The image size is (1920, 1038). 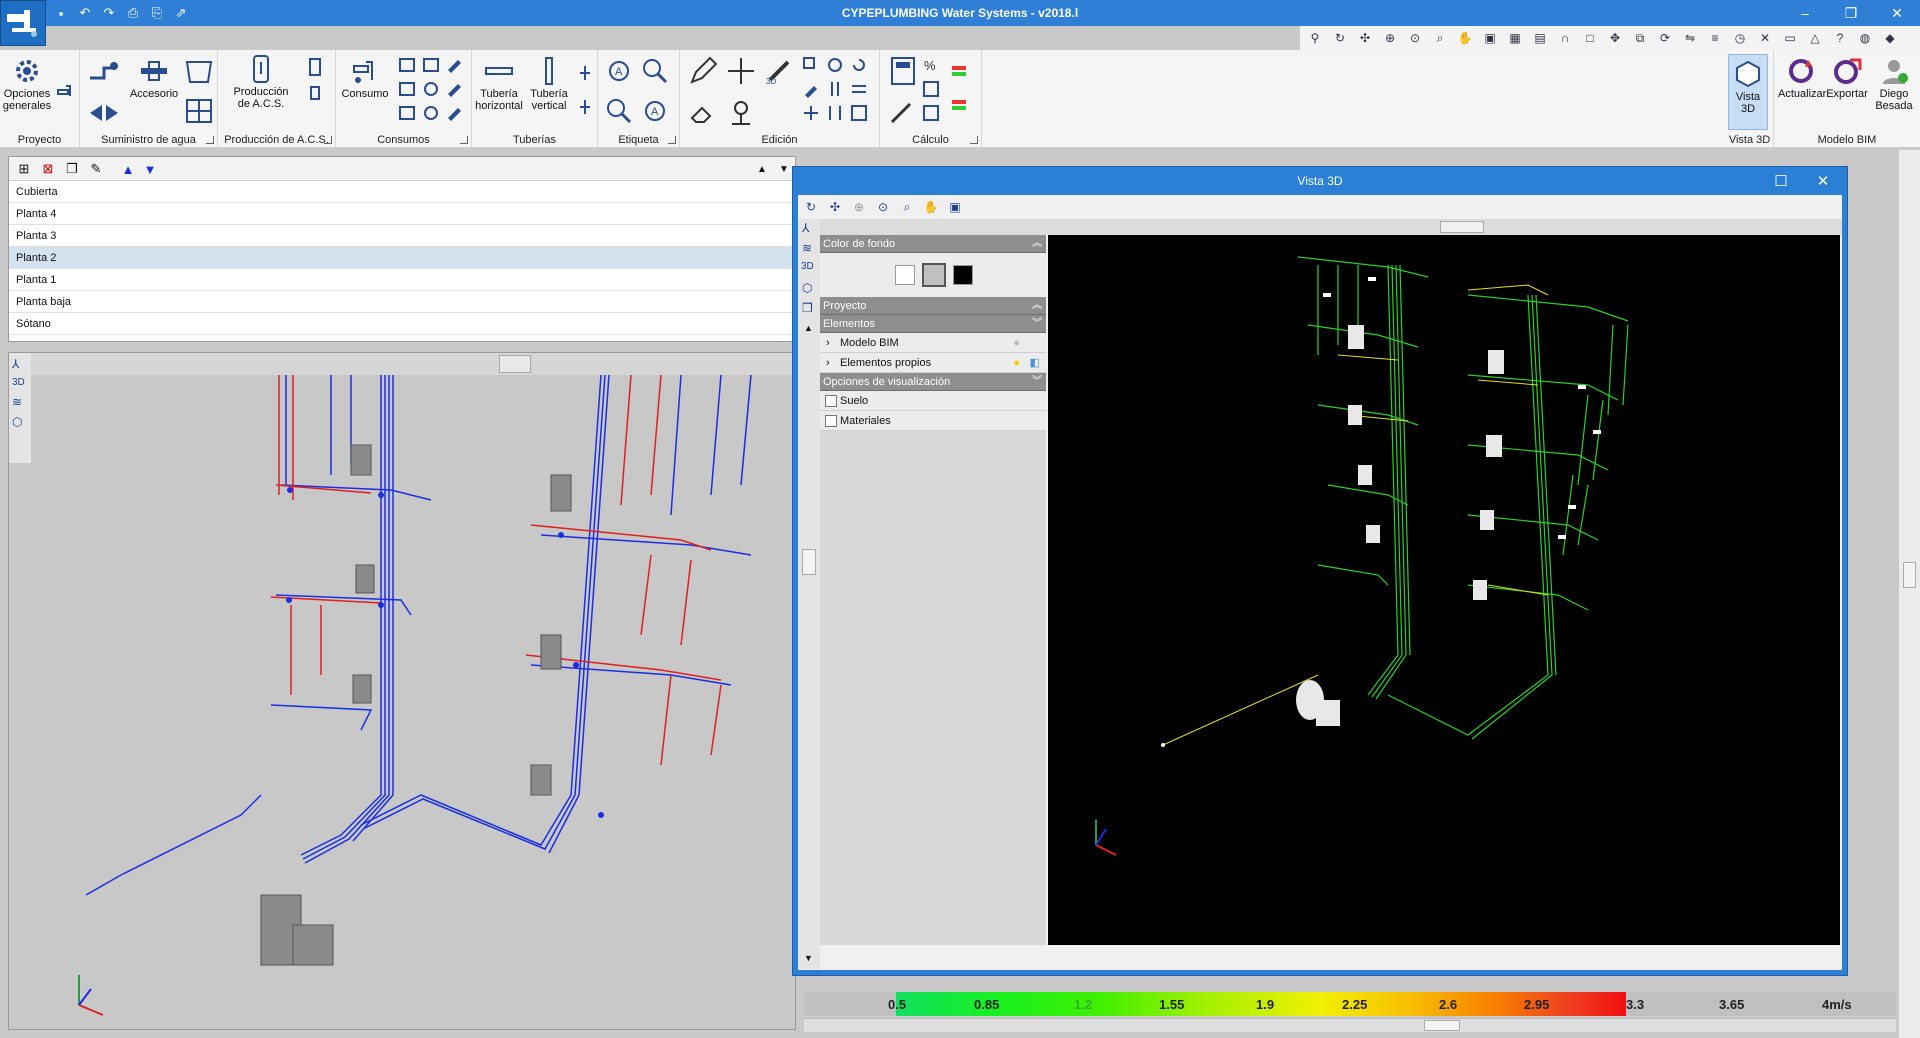 What do you see at coordinates (831, 421) in the screenshot?
I see `materiales-checkbox` at bounding box center [831, 421].